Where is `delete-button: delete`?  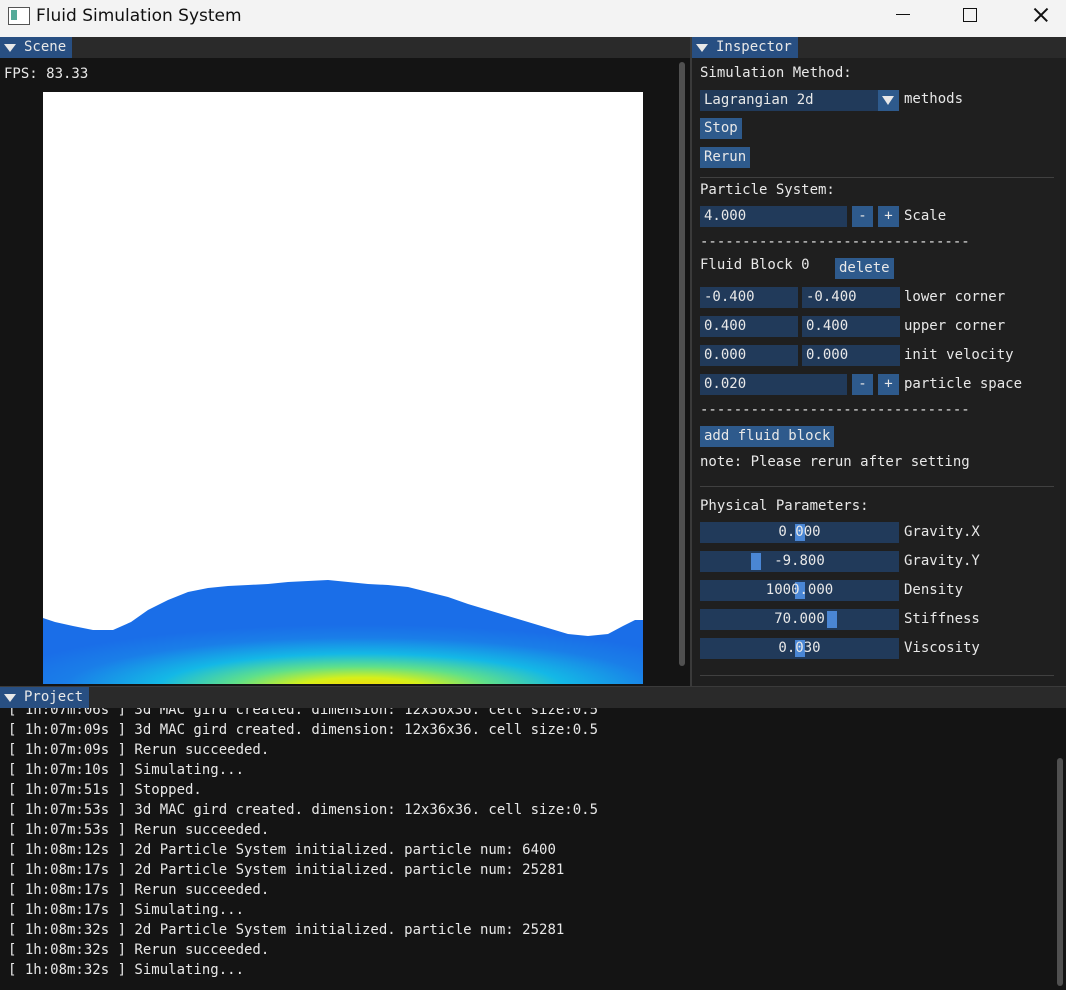 delete-button: delete is located at coordinates (864, 268).